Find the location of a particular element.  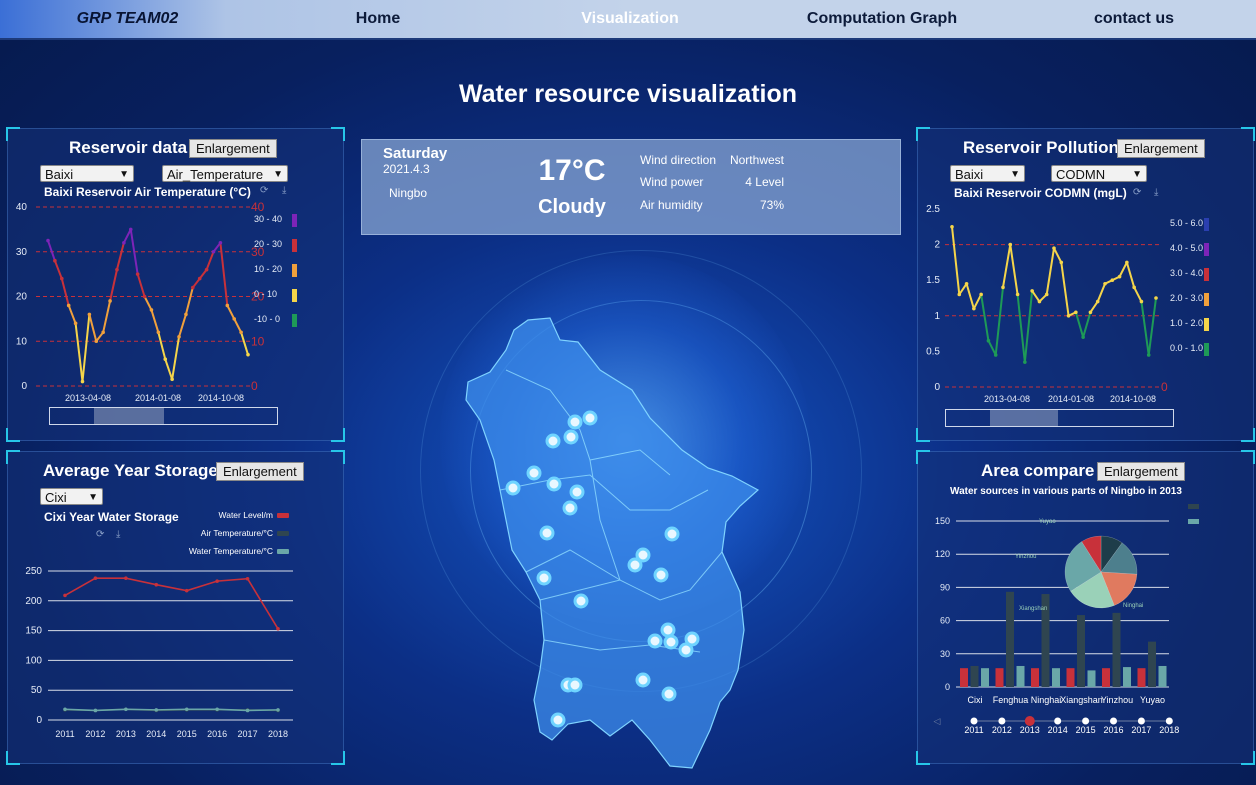

timeline-label: 2013 is located at coordinates (1030, 730).